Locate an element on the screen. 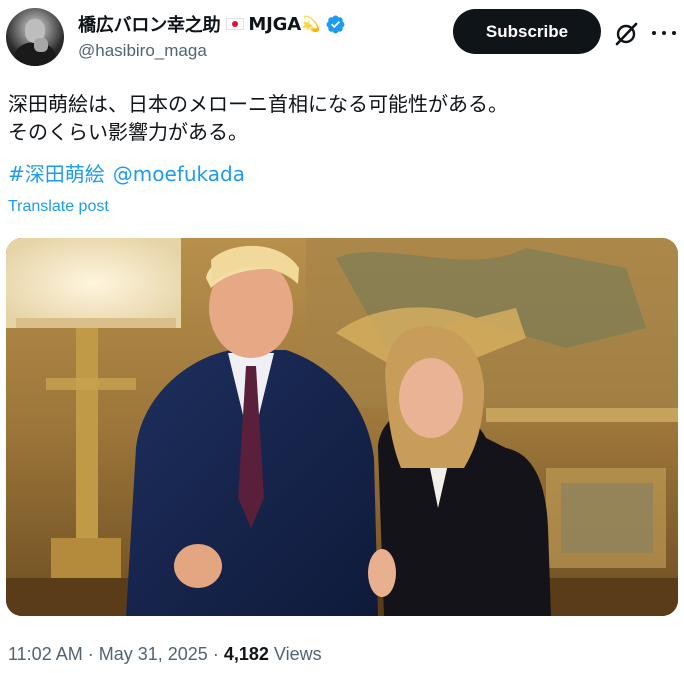 This screenshot has width=684, height=673. author-name-suffix: MJGA is located at coordinates (274, 24).